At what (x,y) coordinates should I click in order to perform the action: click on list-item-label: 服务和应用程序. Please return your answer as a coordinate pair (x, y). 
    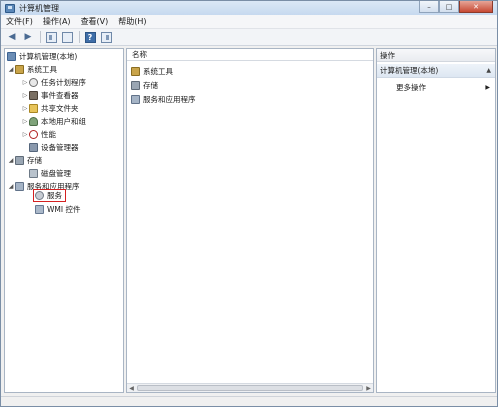
    Looking at the image, I should click on (169, 99).